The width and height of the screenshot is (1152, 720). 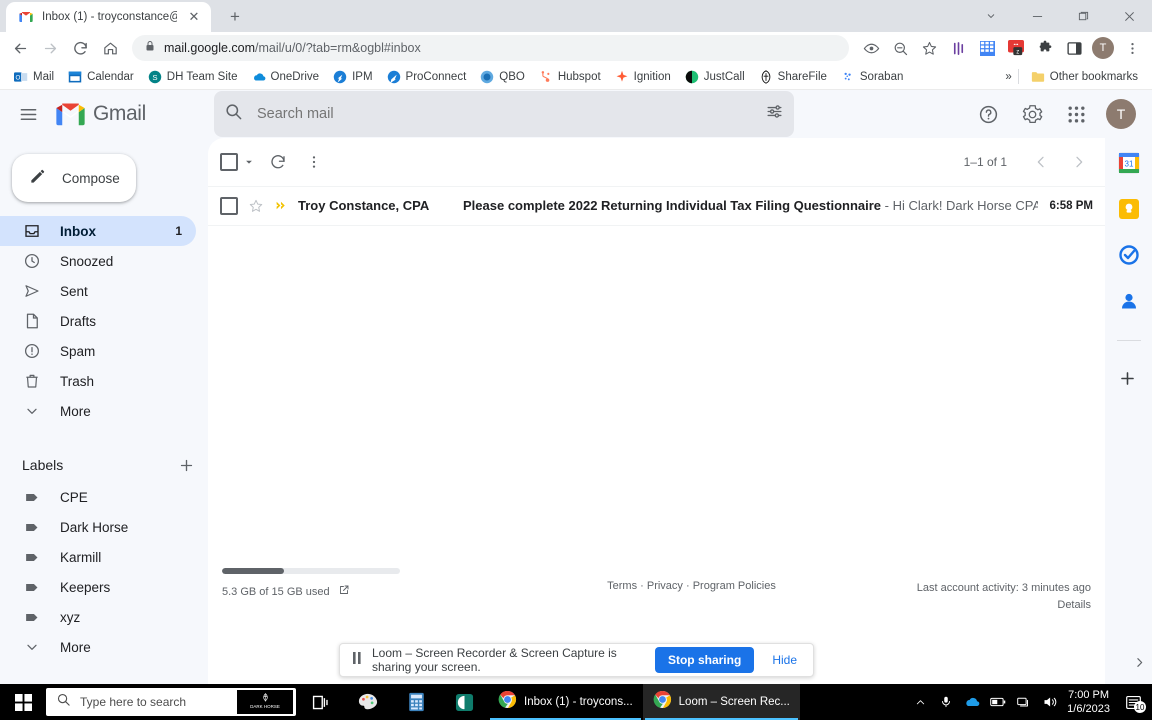 I want to click on star-icon, so click(x=251, y=206).